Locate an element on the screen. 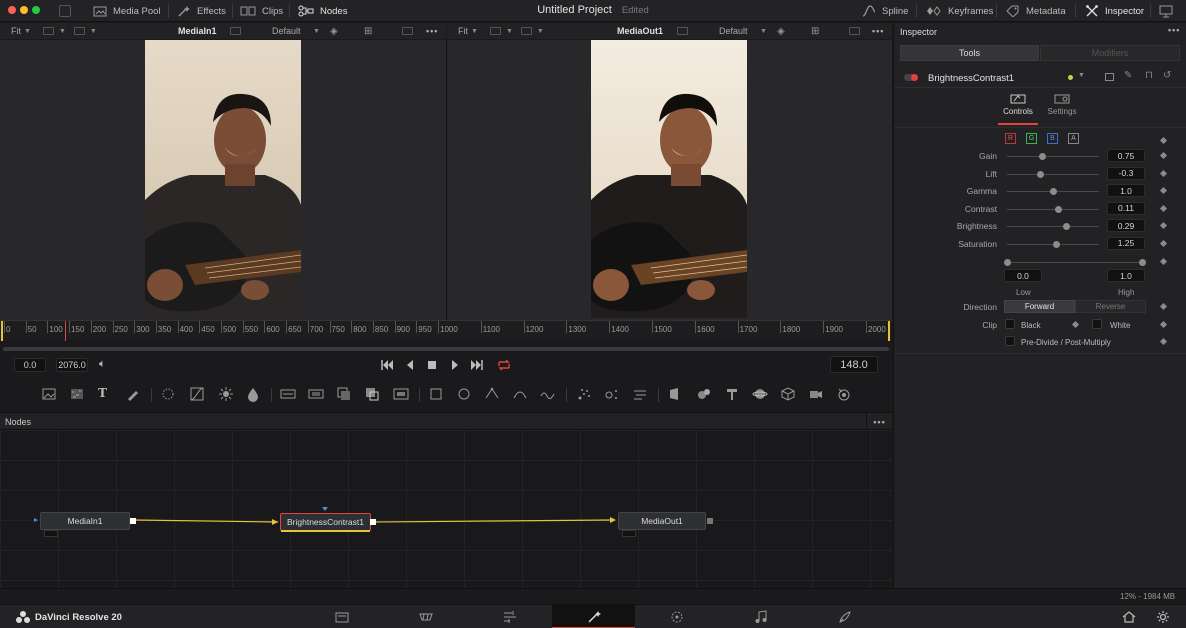  param-slider-saturation is located at coordinates (1053, 244).